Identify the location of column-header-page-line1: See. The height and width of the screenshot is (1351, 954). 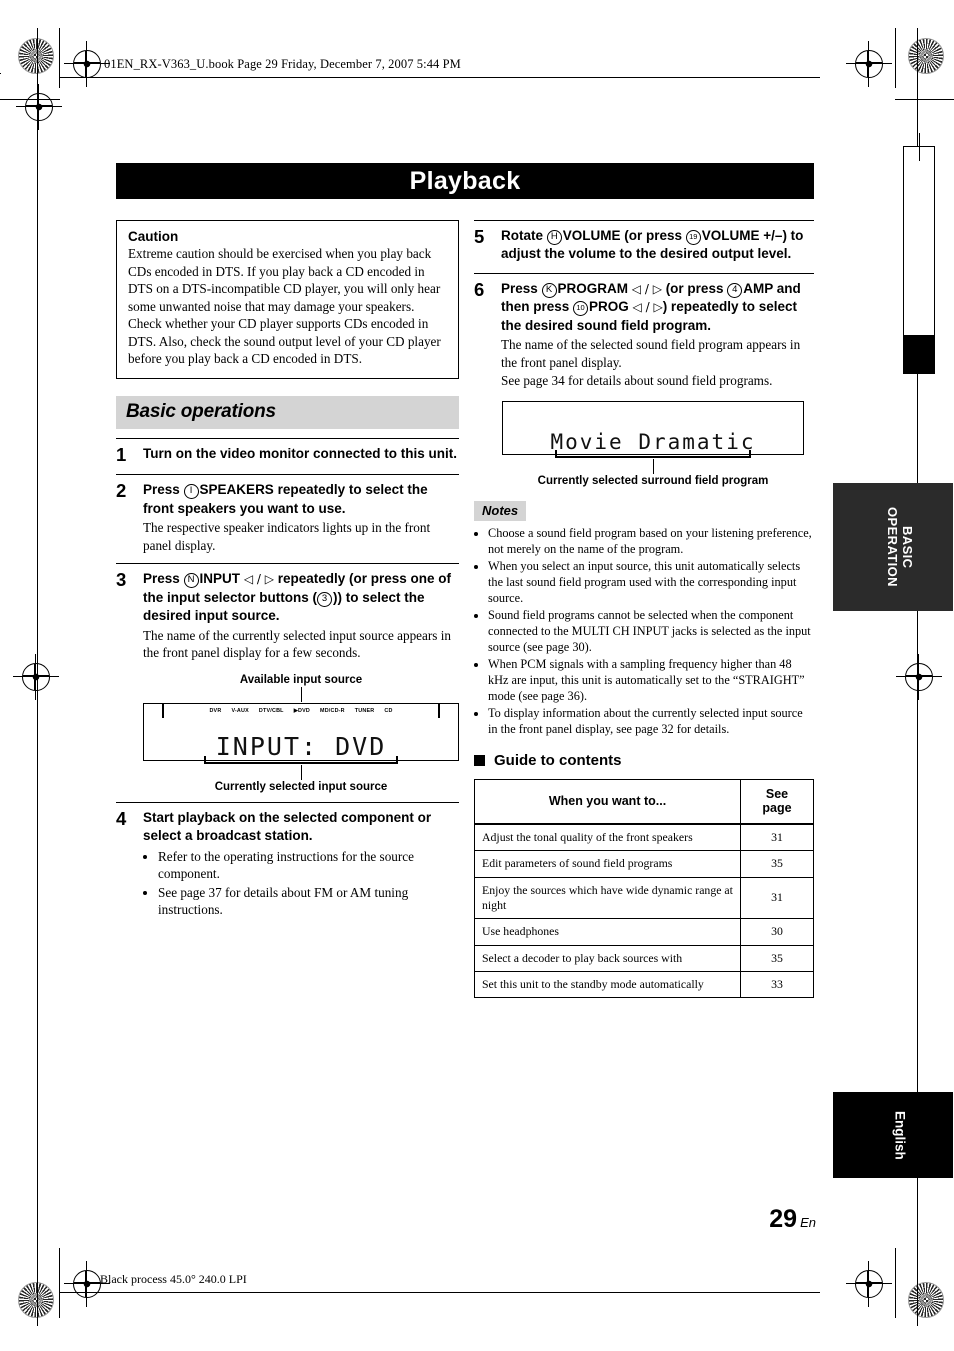
(777, 793).